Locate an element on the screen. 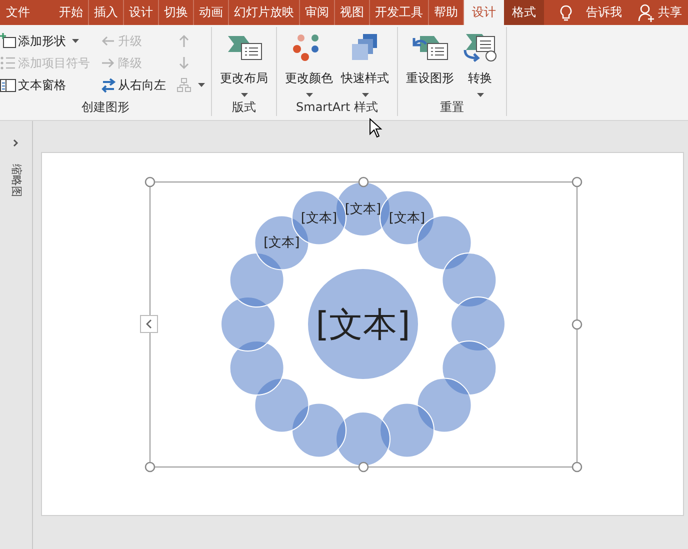 The width and height of the screenshot is (688, 549). ribbon-tab: 格式 is located at coordinates (524, 12).